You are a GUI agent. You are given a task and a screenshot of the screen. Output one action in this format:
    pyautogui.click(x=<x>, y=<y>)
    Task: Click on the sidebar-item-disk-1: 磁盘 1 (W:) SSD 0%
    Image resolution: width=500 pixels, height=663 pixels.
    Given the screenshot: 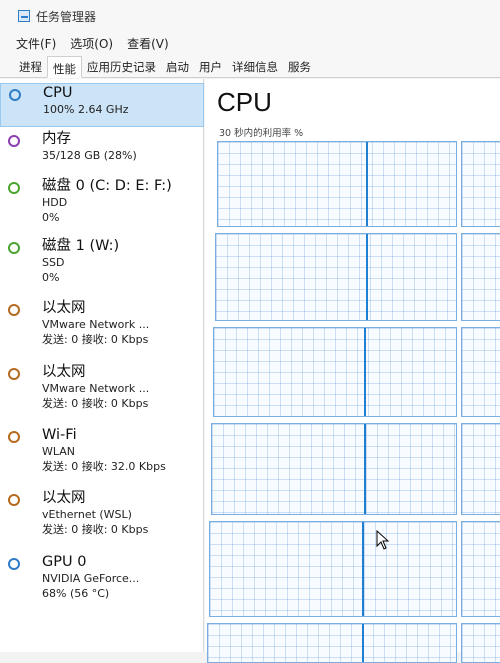 What is the action you would take?
    pyautogui.click(x=102, y=266)
    